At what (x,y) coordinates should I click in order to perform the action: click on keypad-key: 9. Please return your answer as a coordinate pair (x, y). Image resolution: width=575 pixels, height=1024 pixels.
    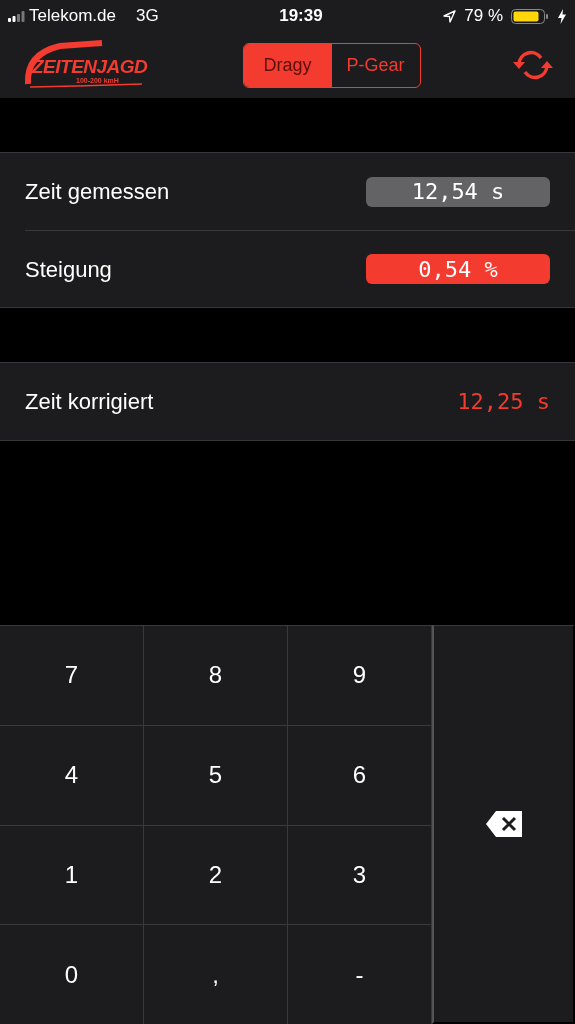
    Looking at the image, I should click on (360, 675).